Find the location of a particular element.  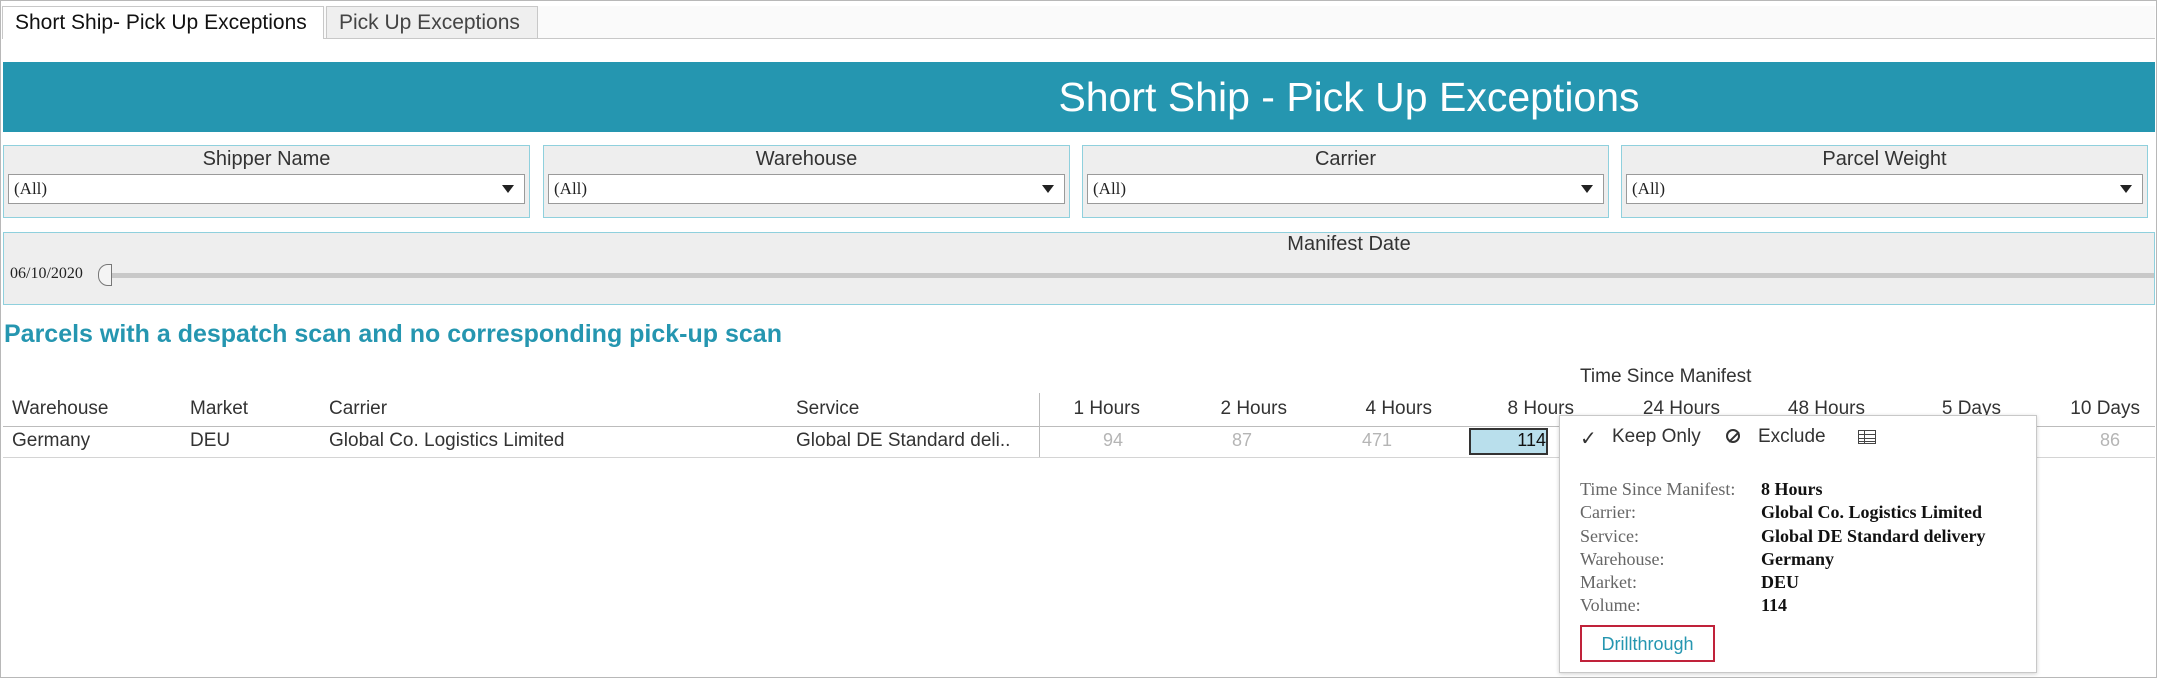

tooltip-key: Carrier: is located at coordinates (1608, 512).